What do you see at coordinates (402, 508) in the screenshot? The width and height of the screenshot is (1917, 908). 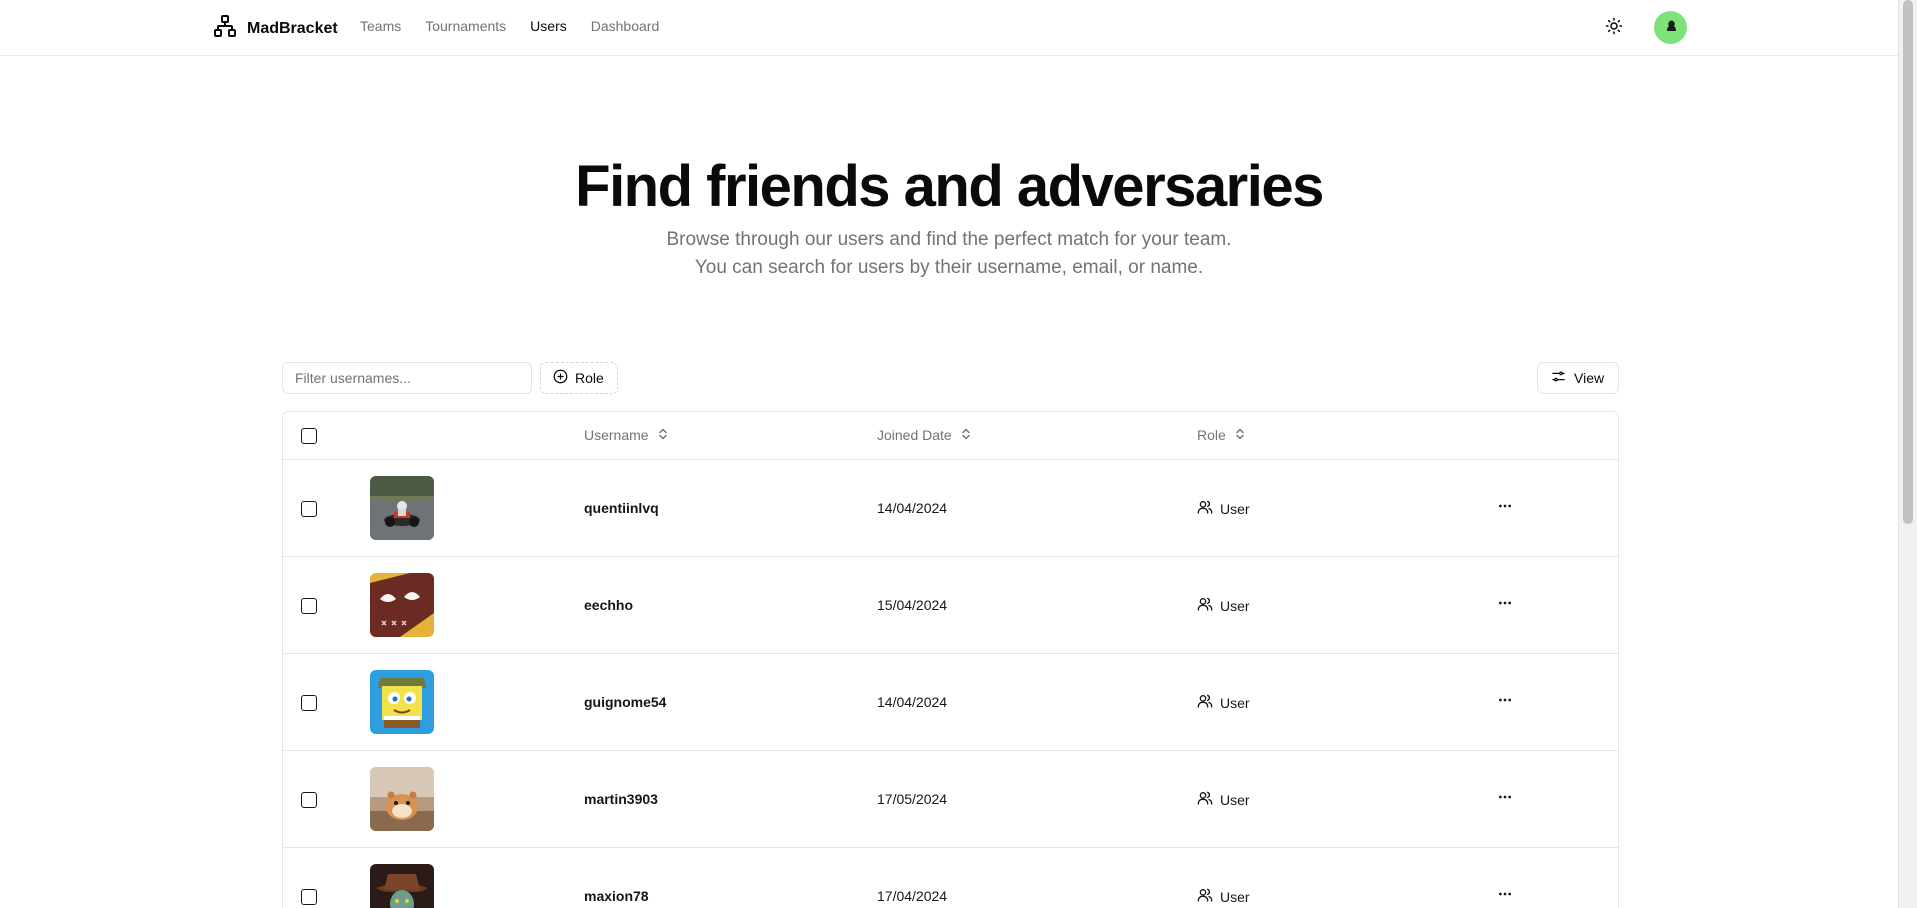 I see `user-avatar-go-kart` at bounding box center [402, 508].